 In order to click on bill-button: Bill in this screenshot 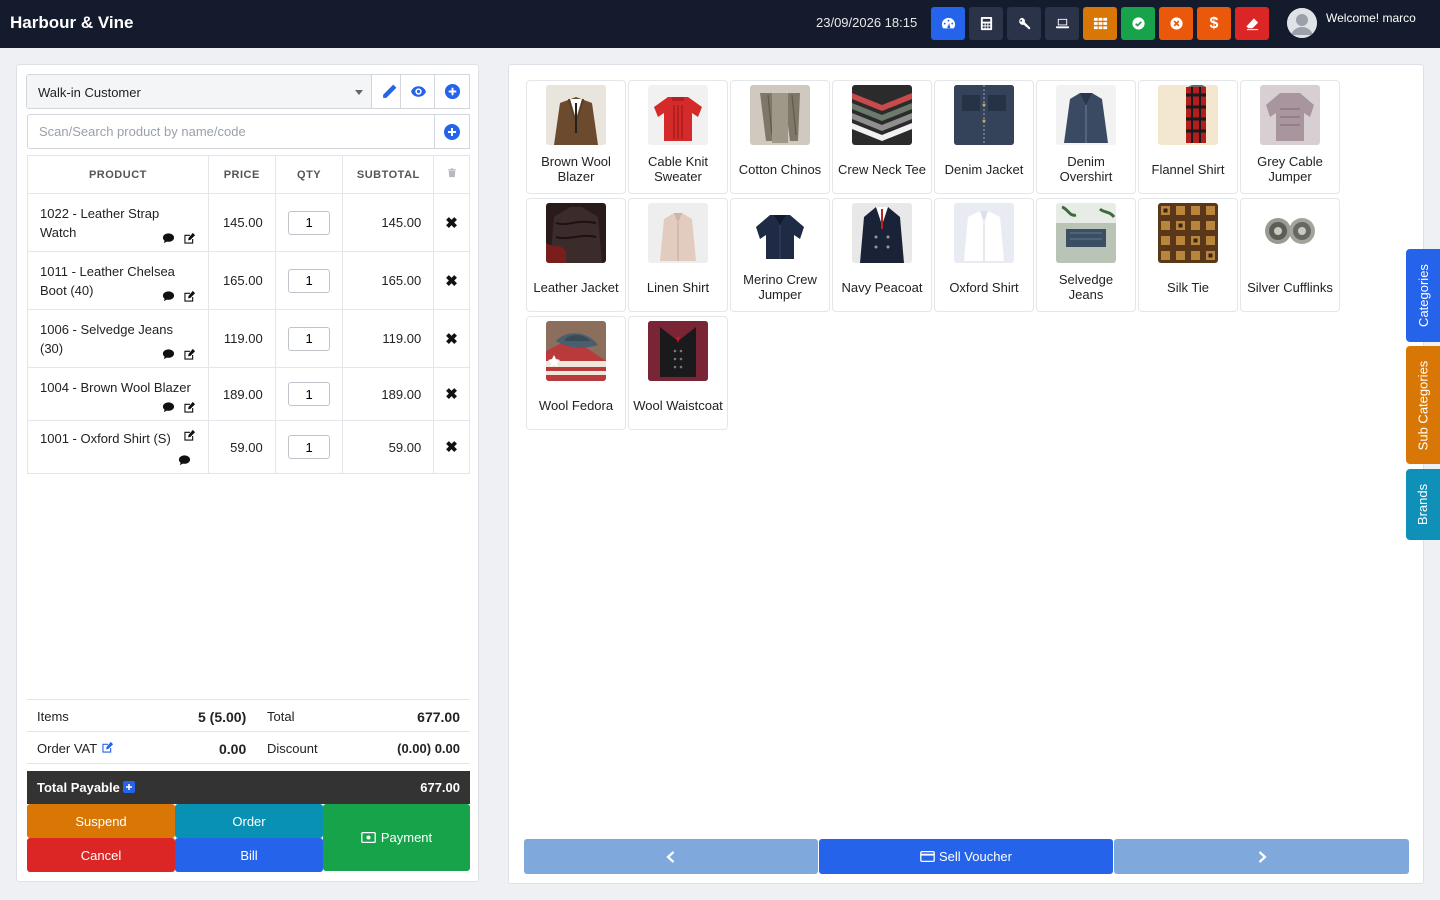, I will do `click(249, 855)`.